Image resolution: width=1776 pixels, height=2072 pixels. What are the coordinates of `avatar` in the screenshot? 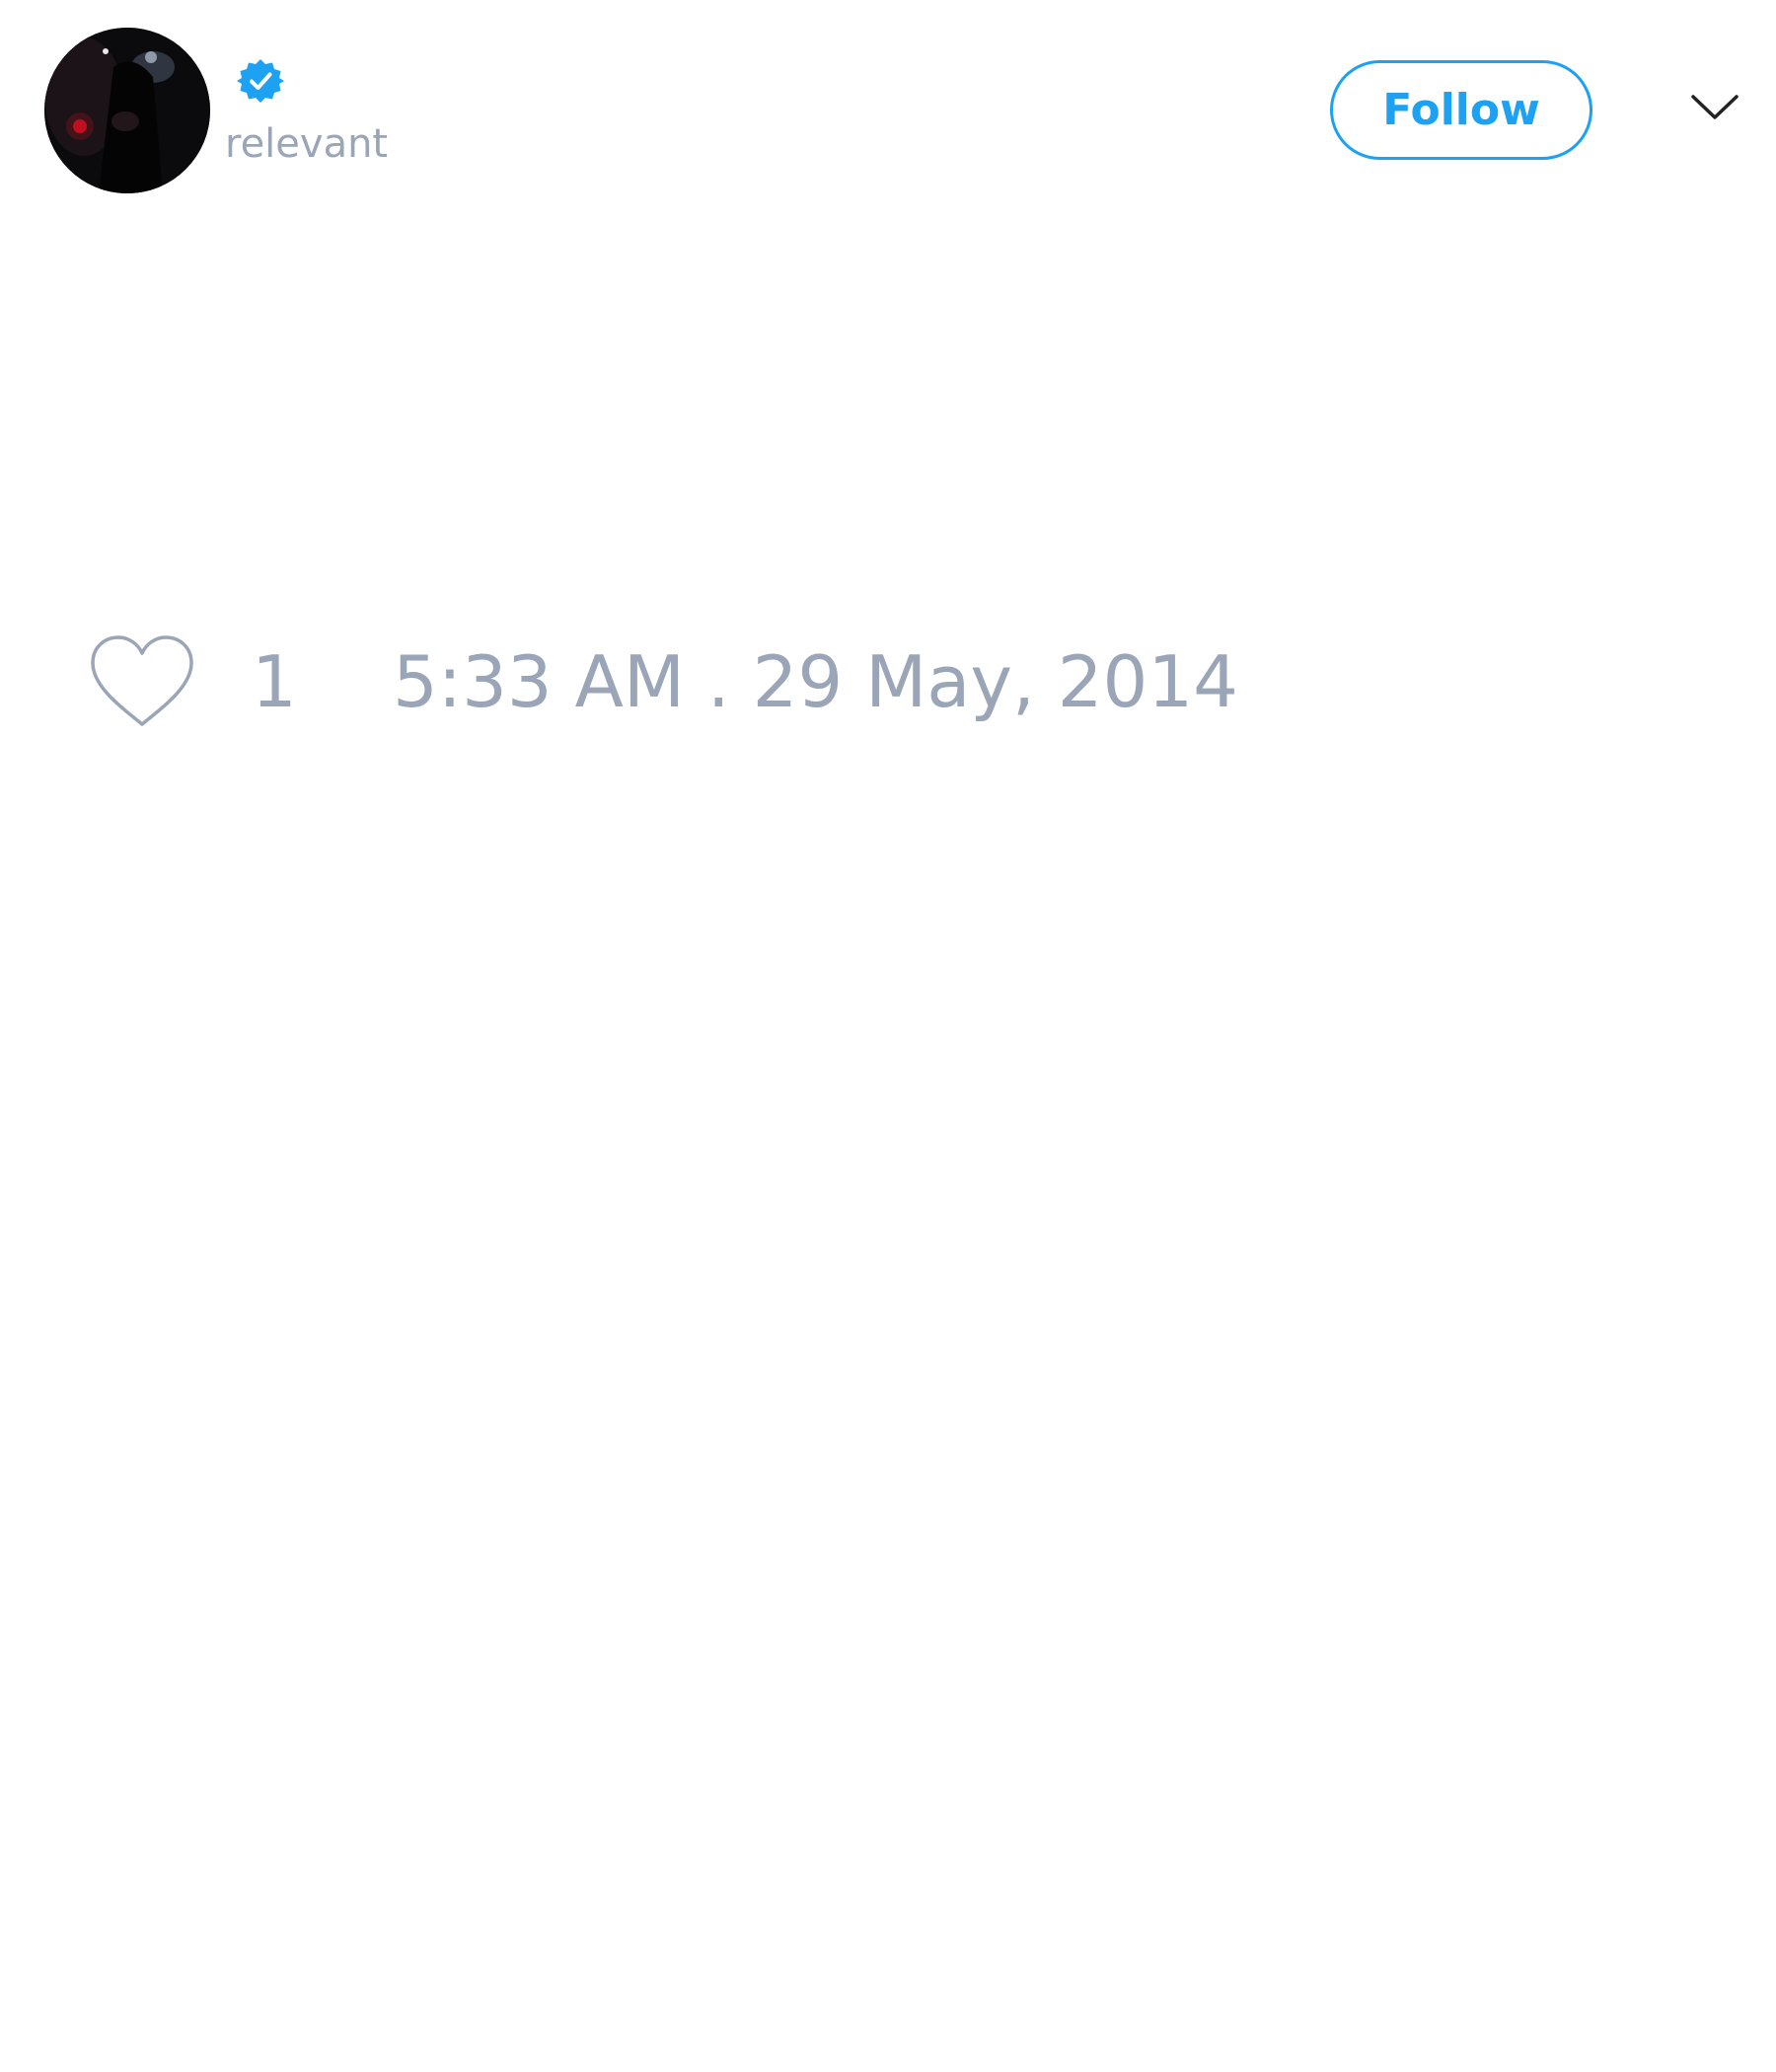 It's located at (127, 111).